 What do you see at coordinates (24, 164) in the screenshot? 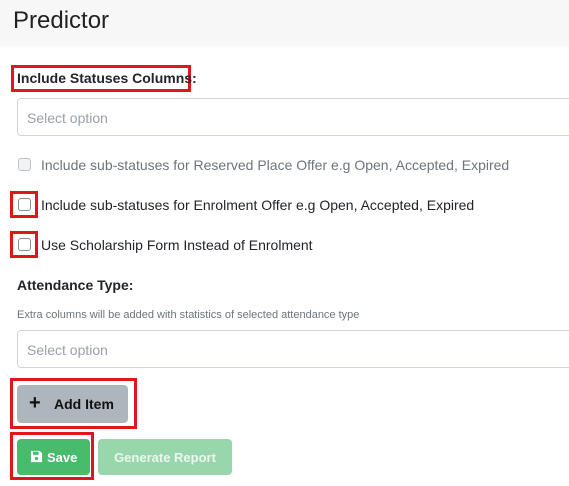
I see `reserved-place-substatuses-checkbox` at bounding box center [24, 164].